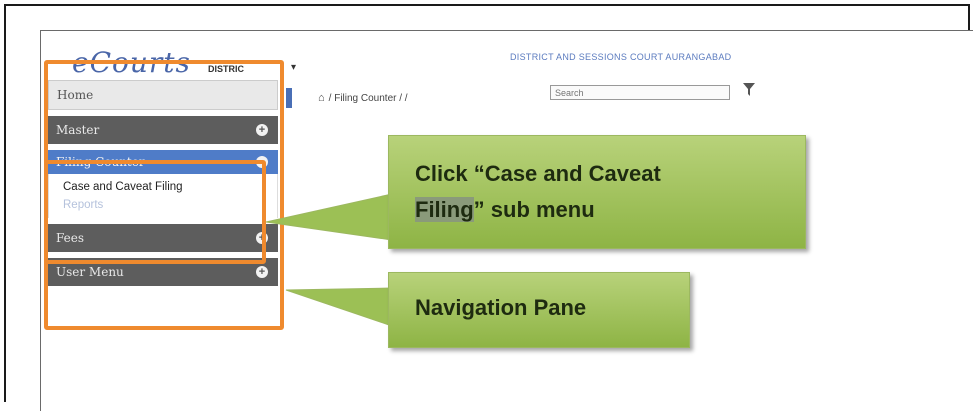  What do you see at coordinates (538, 173) in the screenshot?
I see `callout-text-line1: Click “Case and Caveat` at bounding box center [538, 173].